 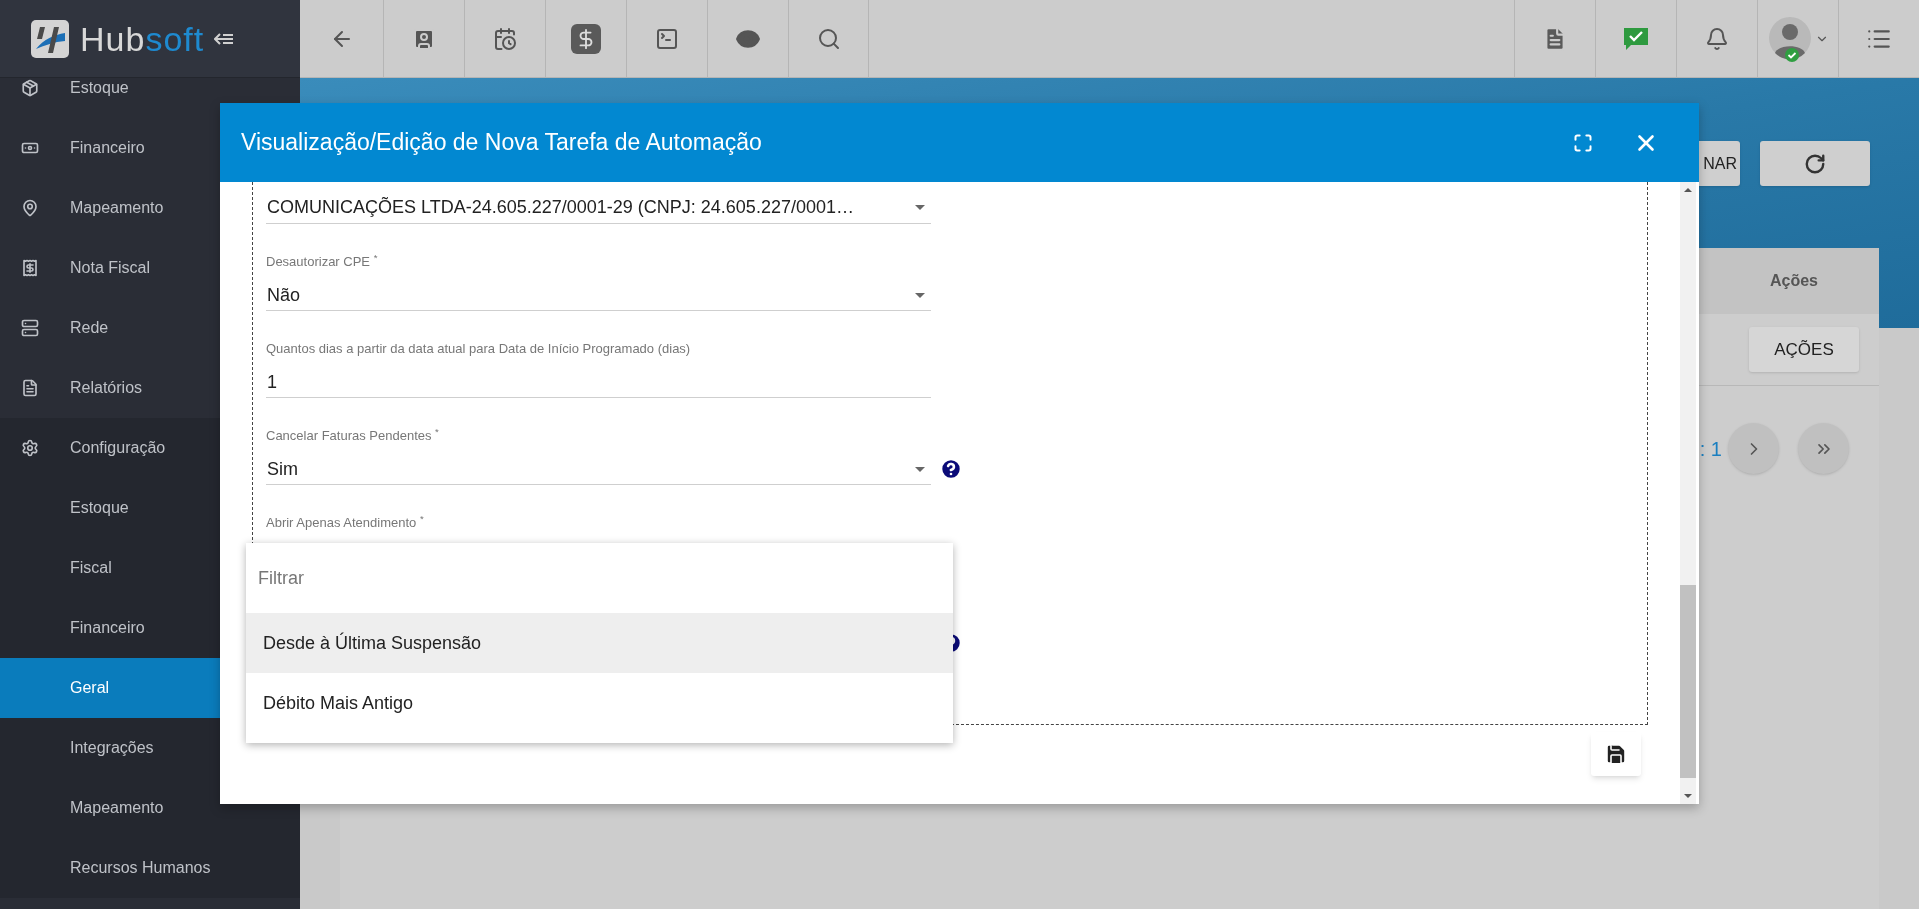 What do you see at coordinates (502, 143) in the screenshot?
I see `modal-title: Visualização/Edição de Nova Tarefa de Automação` at bounding box center [502, 143].